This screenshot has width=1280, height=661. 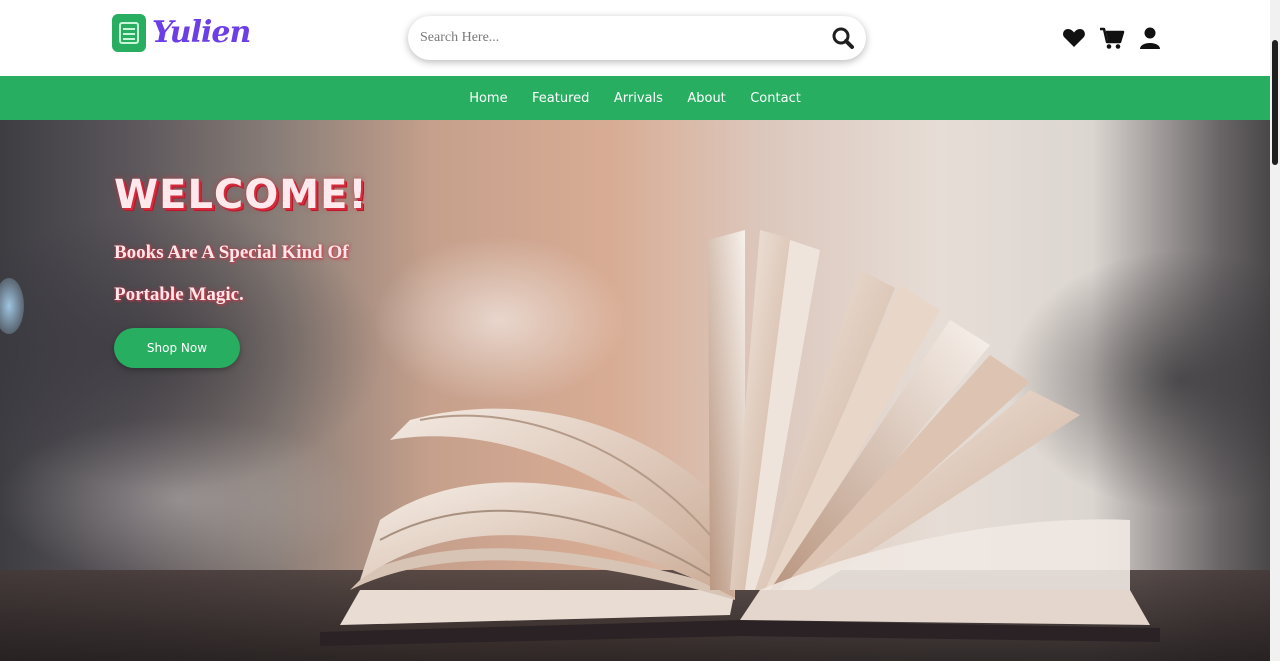 I want to click on brand-logo: Yulien, so click(x=181, y=38).